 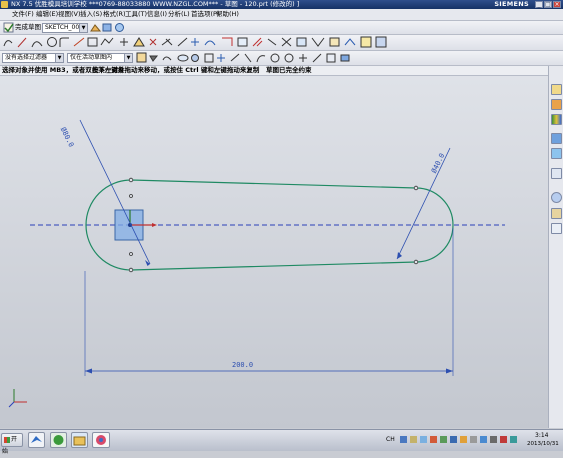 I want to click on browser-icon, so click(x=58, y=440).